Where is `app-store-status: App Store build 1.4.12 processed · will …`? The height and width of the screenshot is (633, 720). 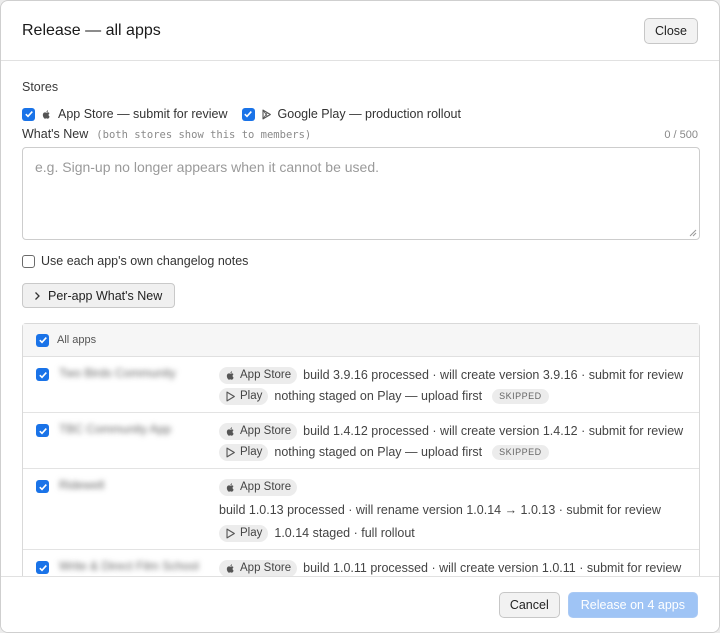
app-store-status: App Store build 1.4.12 processed · will … is located at coordinates (459, 431).